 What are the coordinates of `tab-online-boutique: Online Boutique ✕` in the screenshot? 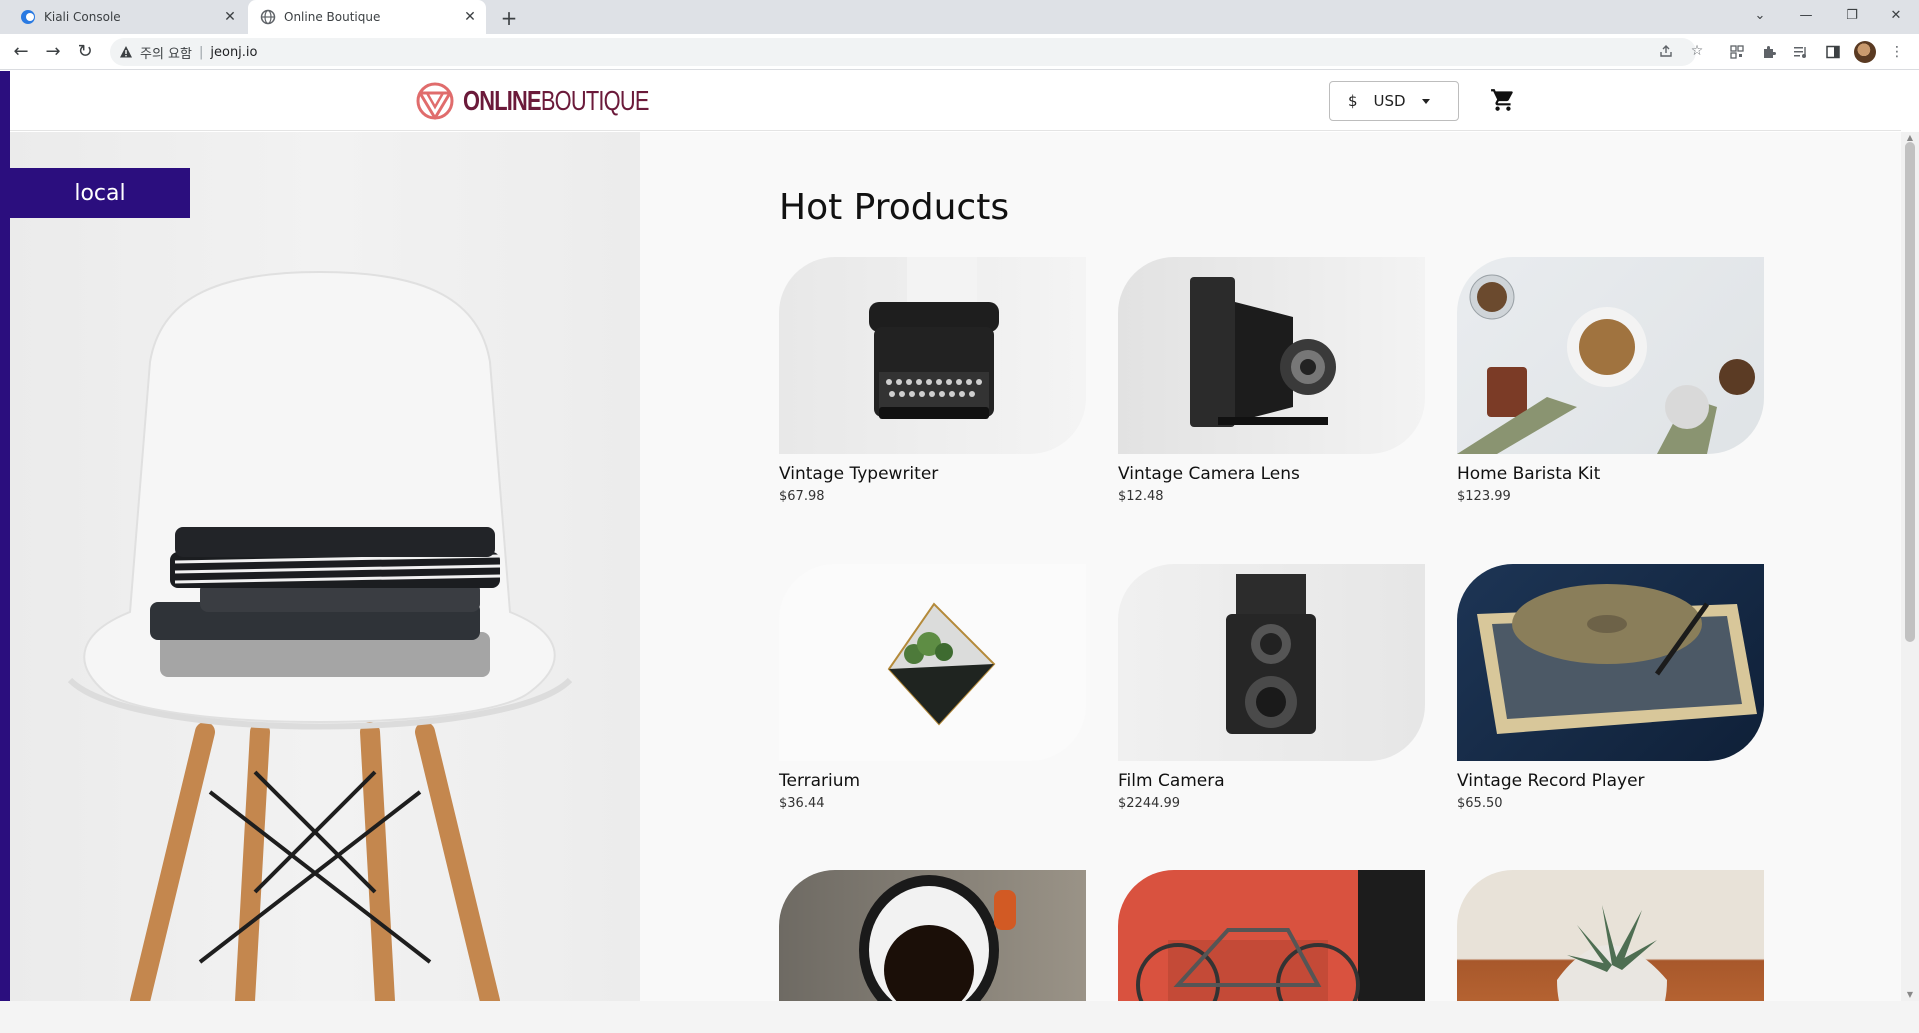 It's located at (367, 17).